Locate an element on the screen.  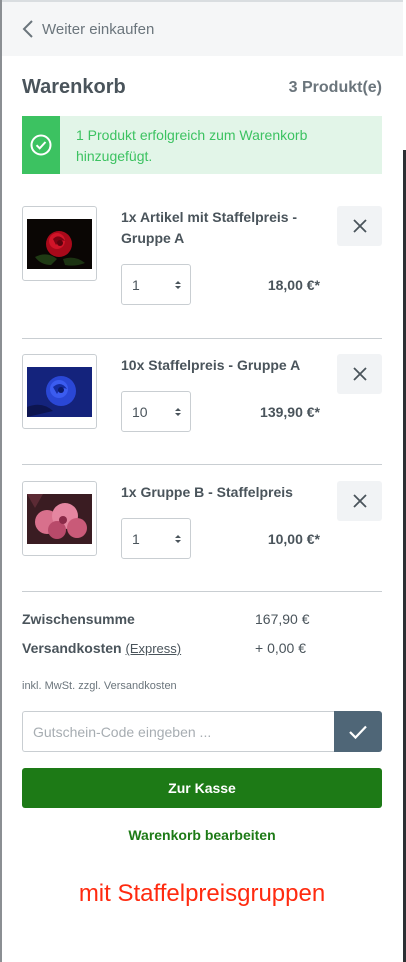
subtotal-label: Zwischensumme is located at coordinates (78, 619).